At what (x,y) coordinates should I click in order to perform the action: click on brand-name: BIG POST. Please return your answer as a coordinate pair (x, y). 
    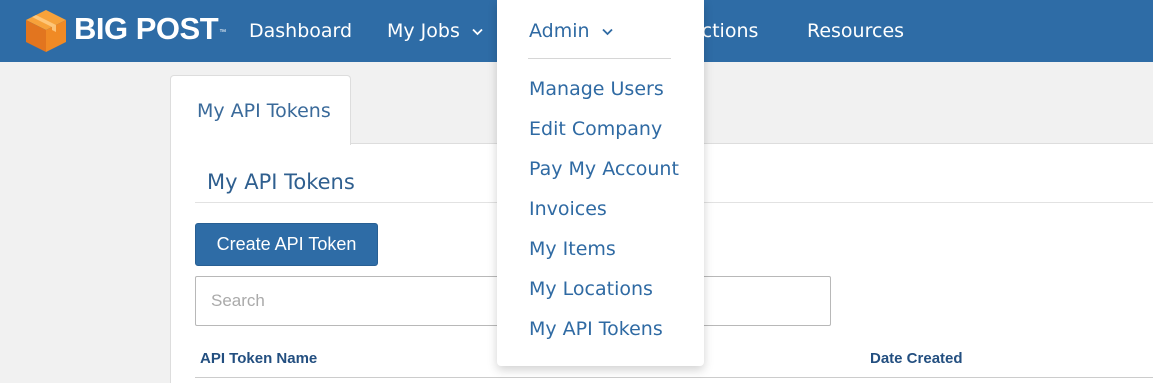
    Looking at the image, I should click on (146, 28).